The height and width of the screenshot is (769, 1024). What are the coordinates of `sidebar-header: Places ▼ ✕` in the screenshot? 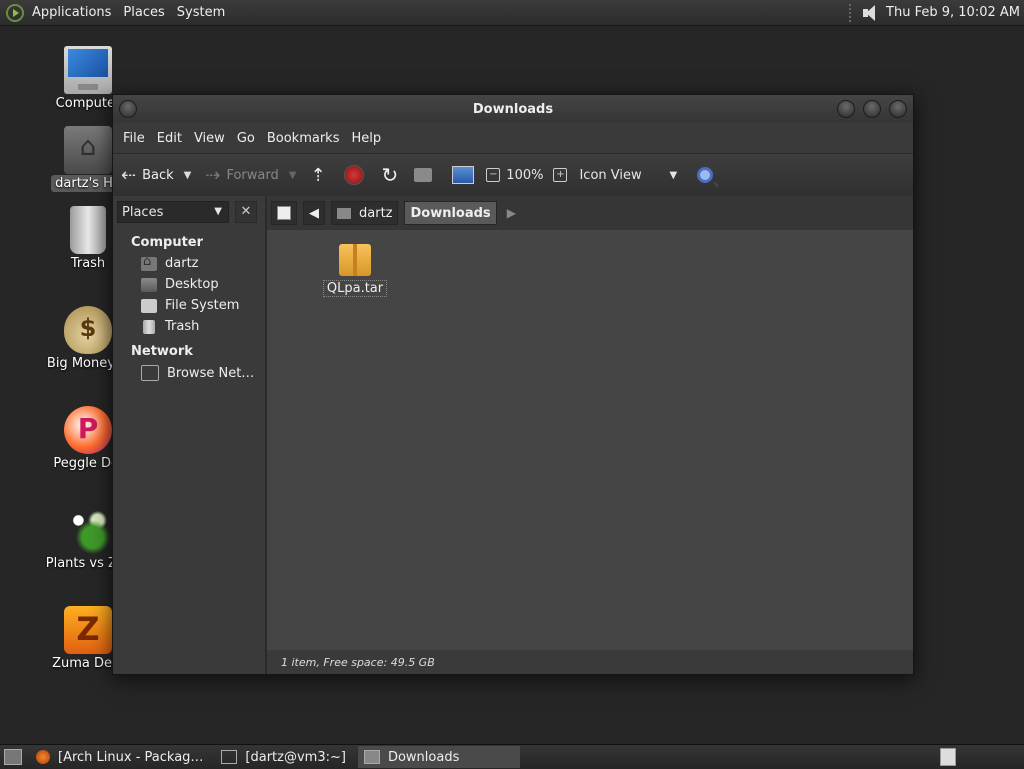 It's located at (189, 212).